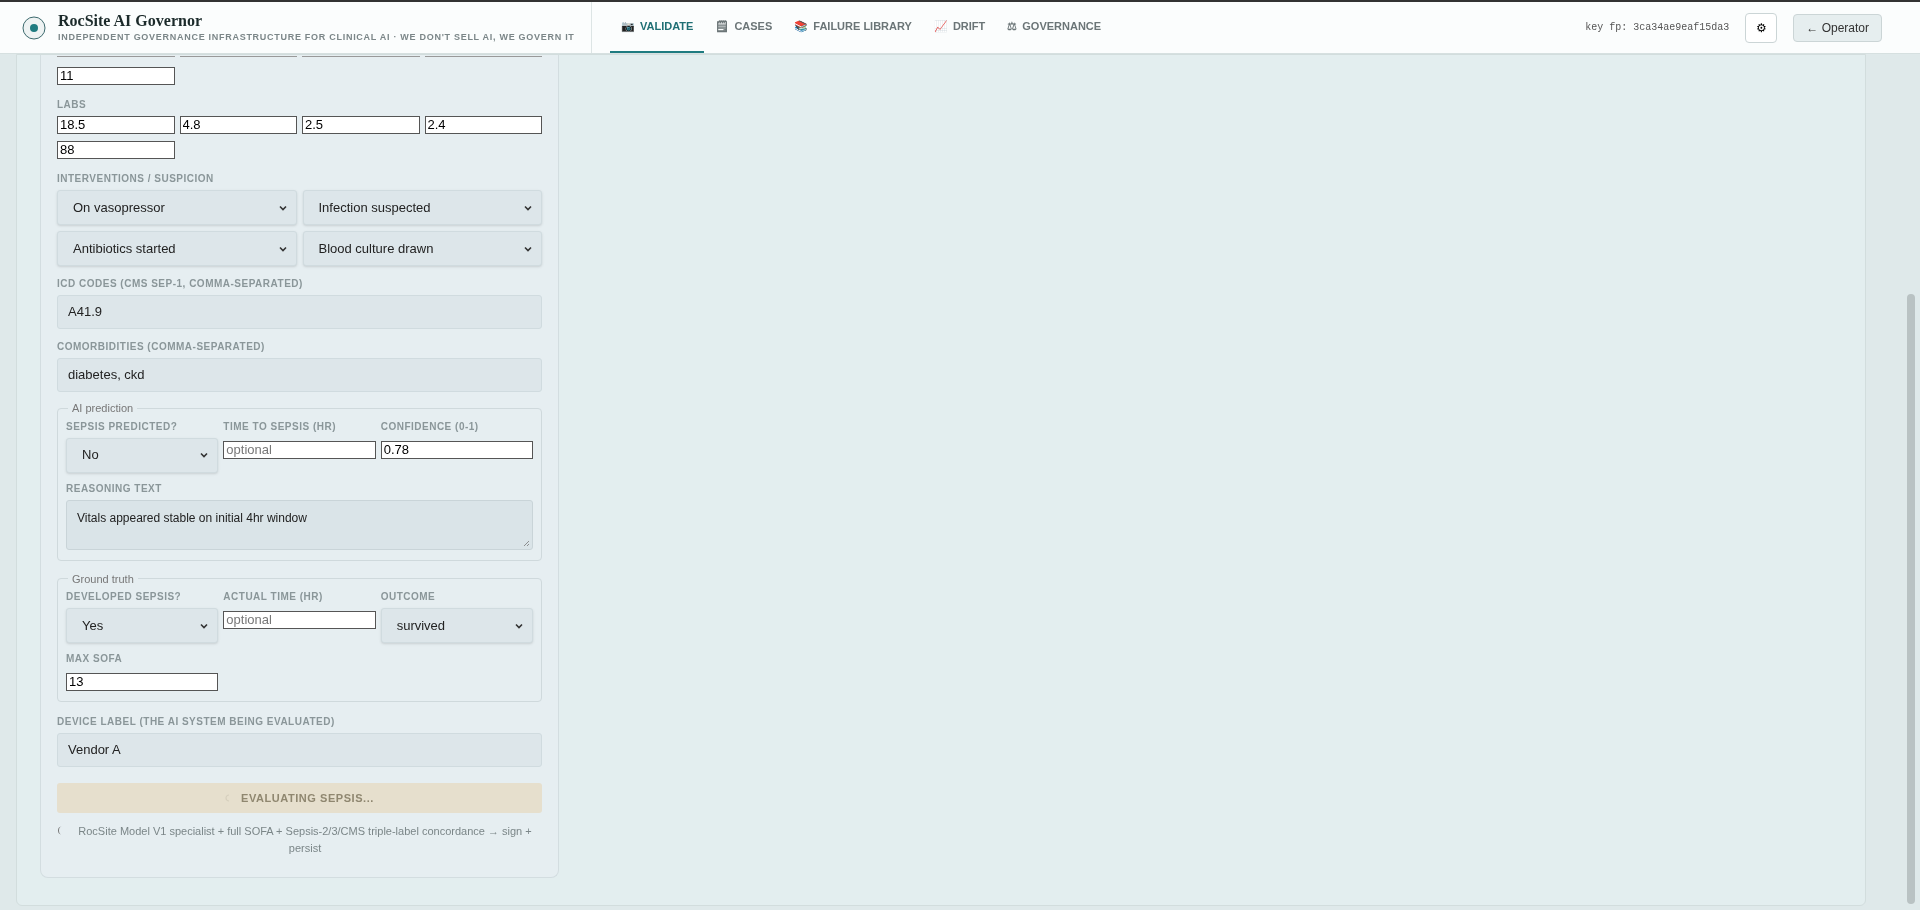 The image size is (1920, 910). I want to click on field-label: TIME TO SEPSIS (HR), so click(280, 426).